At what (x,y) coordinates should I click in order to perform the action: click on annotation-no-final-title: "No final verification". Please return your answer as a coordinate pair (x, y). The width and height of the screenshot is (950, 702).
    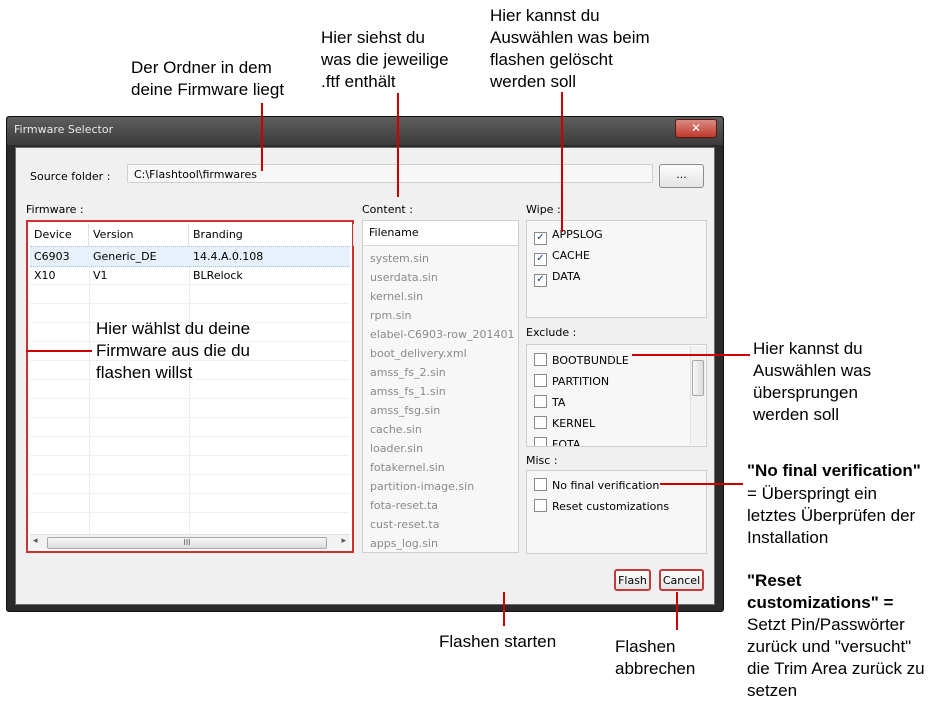
    Looking at the image, I should click on (834, 470).